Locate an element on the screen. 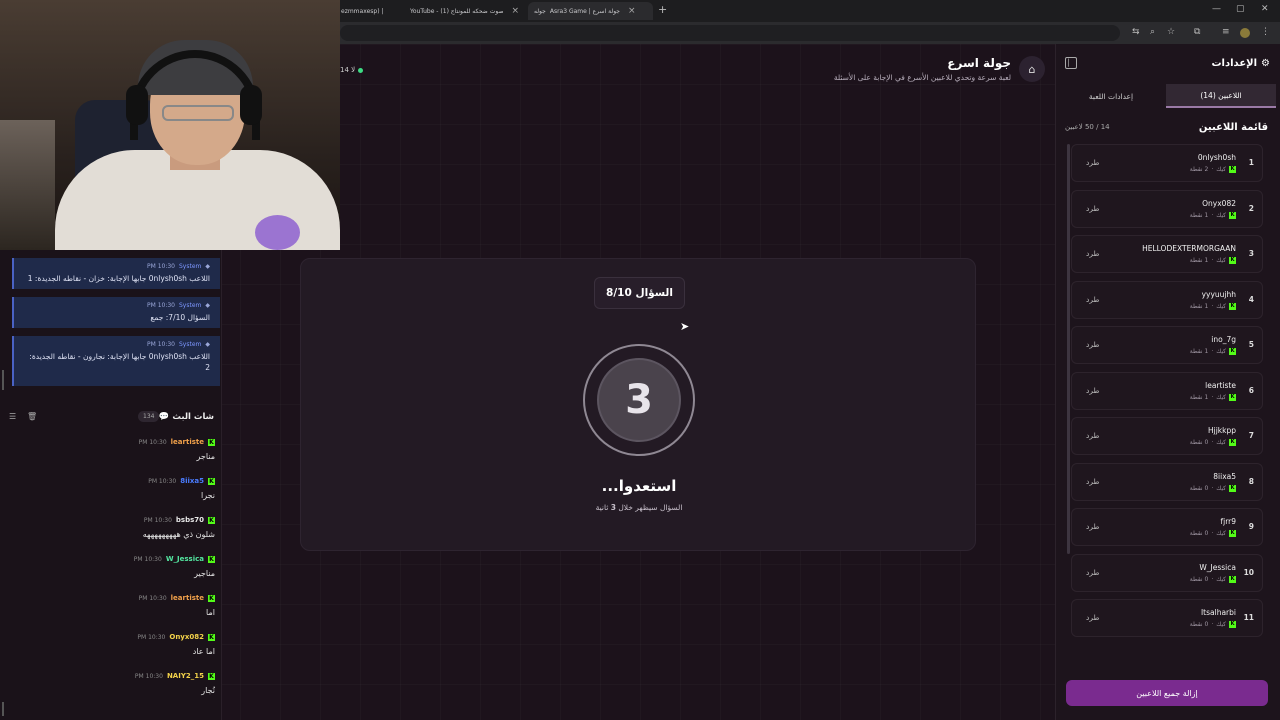 The image size is (1280, 720). player-points: 0 نقطة is located at coordinates (1199, 442).